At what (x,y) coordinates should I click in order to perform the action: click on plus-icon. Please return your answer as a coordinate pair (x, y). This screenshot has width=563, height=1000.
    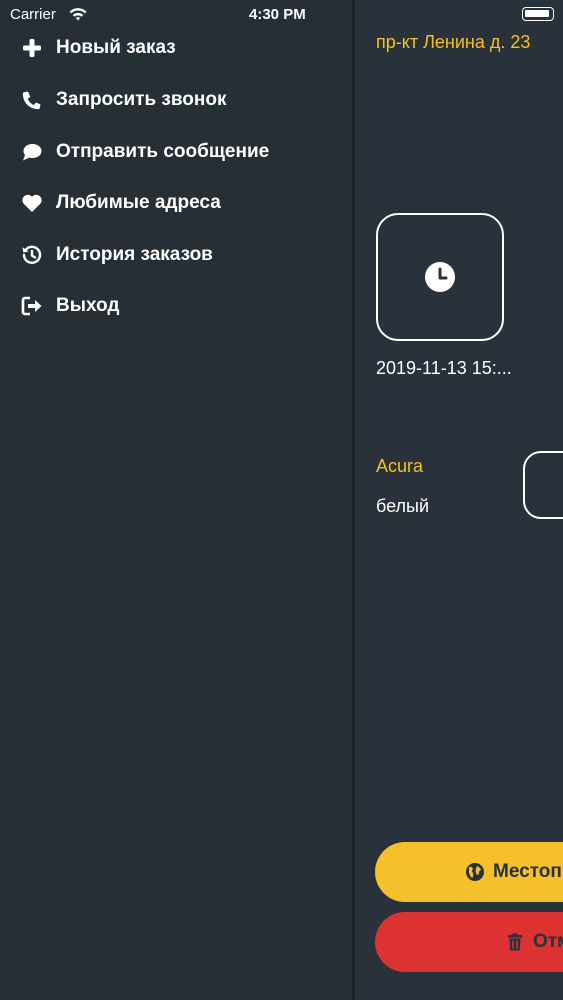
    Looking at the image, I should click on (32, 48).